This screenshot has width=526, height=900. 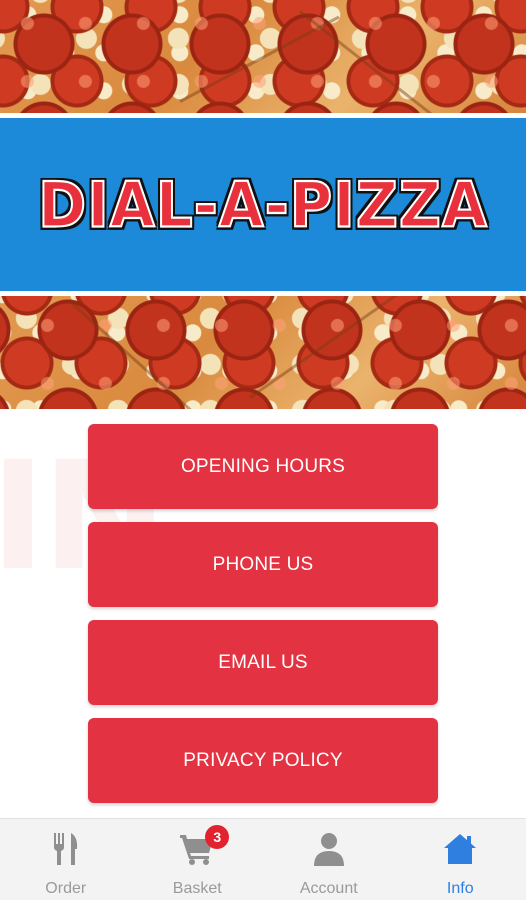 I want to click on home-icon, so click(x=460, y=849).